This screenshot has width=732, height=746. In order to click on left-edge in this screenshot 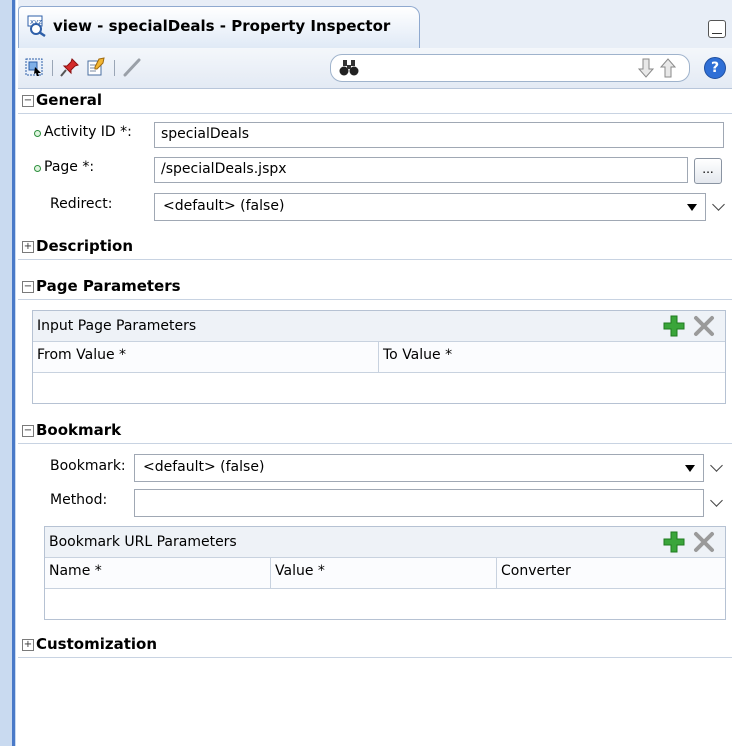, I will do `click(8, 373)`.